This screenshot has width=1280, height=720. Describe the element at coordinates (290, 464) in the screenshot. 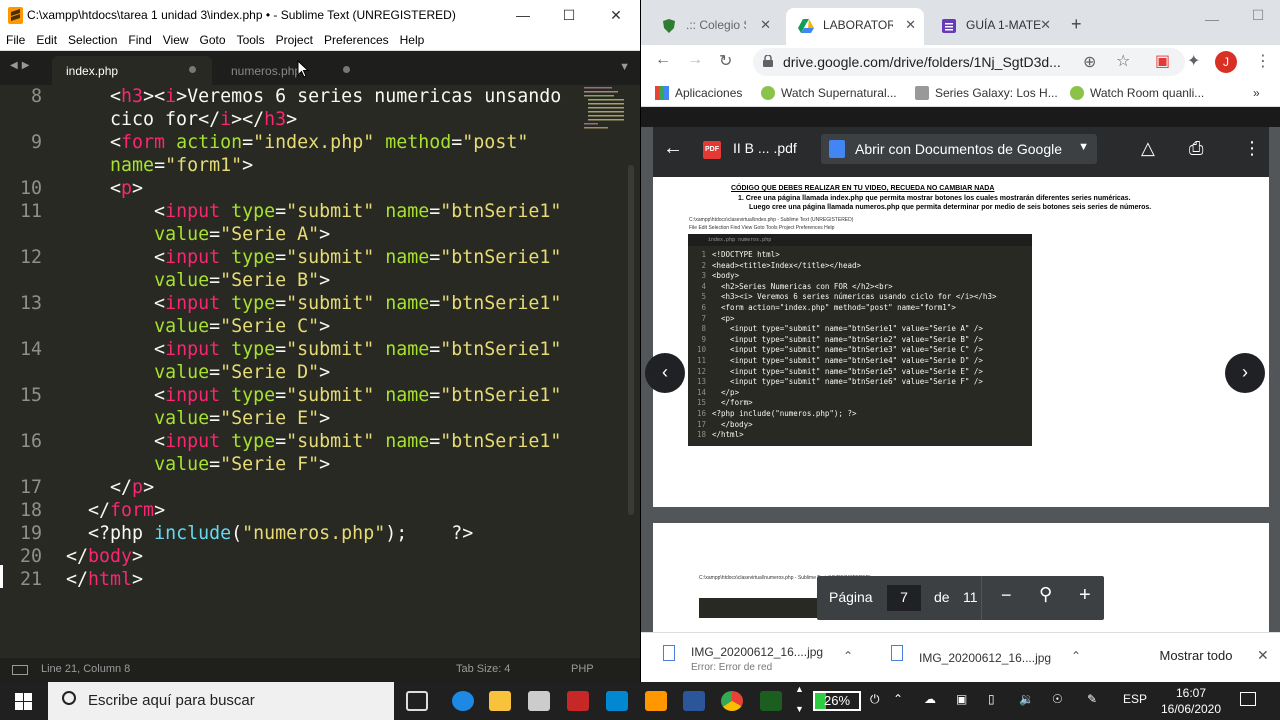

I see `code-line: value="Serie F">` at that location.